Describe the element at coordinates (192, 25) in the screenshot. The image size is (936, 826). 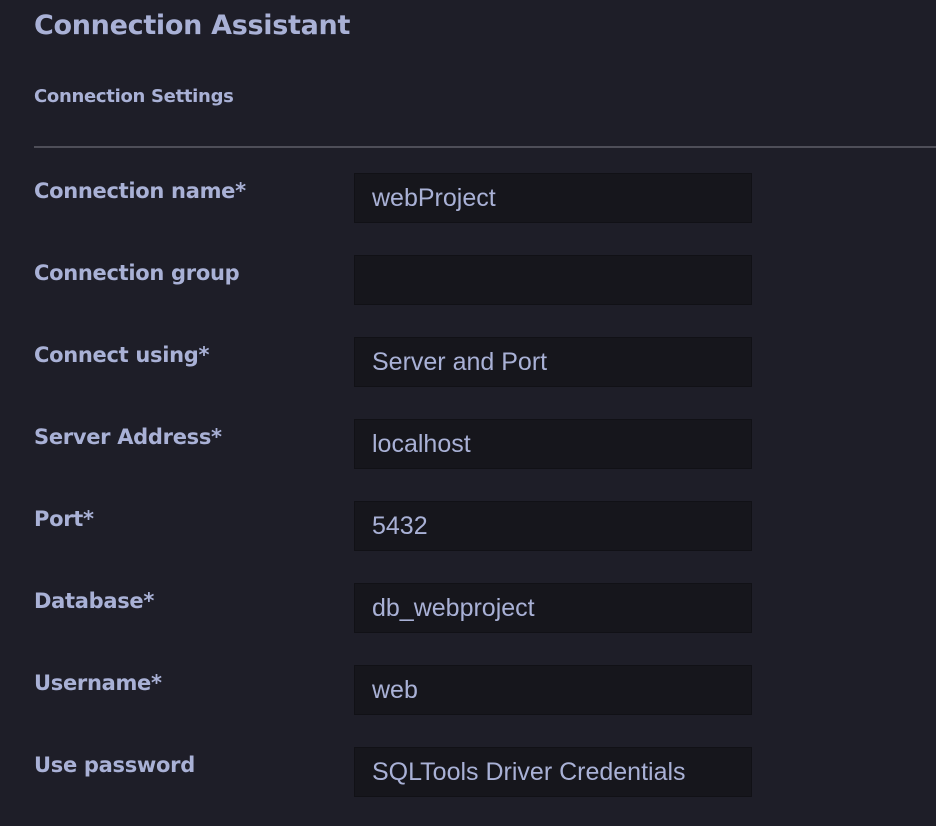
I see `page-title: Connection Assistant` at that location.